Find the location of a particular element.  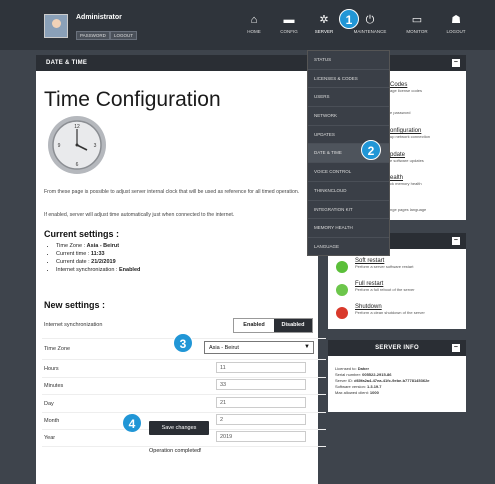

dropdown-item-status: STATUS is located at coordinates (348, 60).